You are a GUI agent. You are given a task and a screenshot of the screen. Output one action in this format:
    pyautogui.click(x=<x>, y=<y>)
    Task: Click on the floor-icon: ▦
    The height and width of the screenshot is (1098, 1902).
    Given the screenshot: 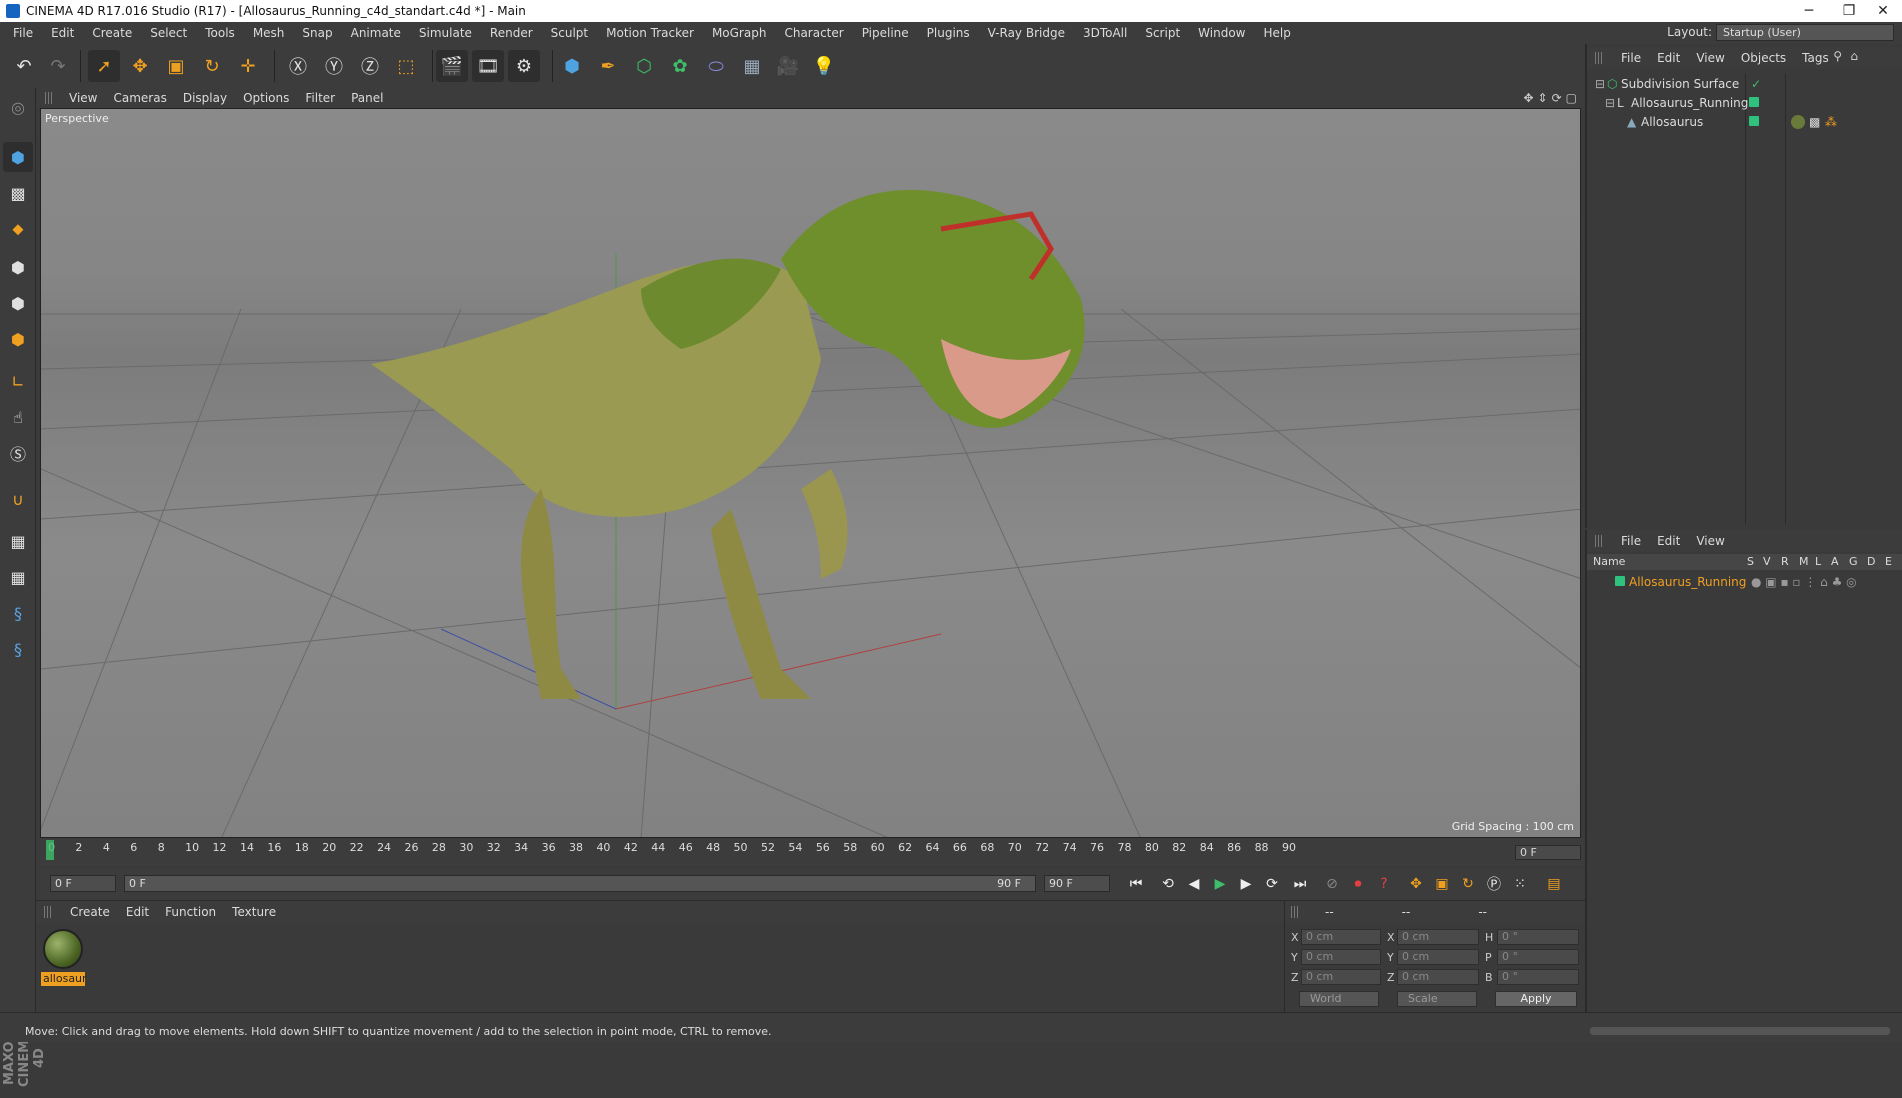 What is the action you would take?
    pyautogui.click(x=752, y=66)
    